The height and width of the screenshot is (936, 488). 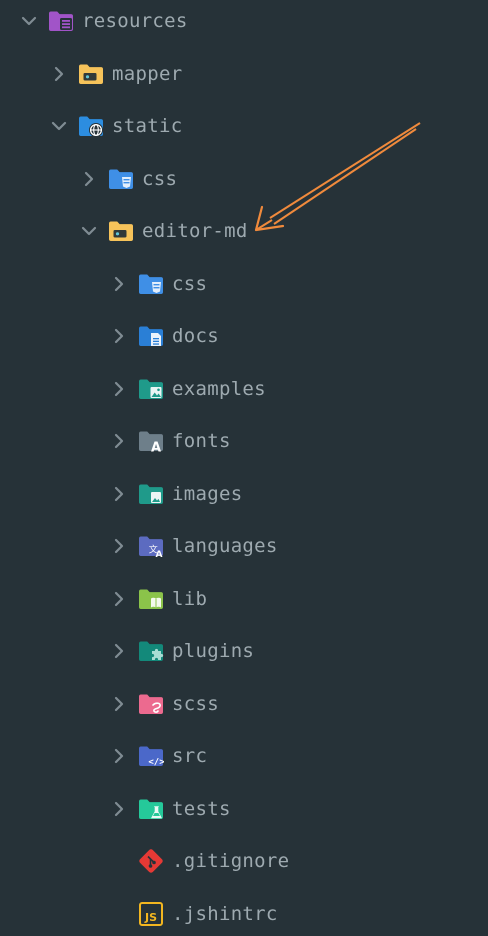 What do you see at coordinates (219, 388) in the screenshot?
I see `item-label: examples` at bounding box center [219, 388].